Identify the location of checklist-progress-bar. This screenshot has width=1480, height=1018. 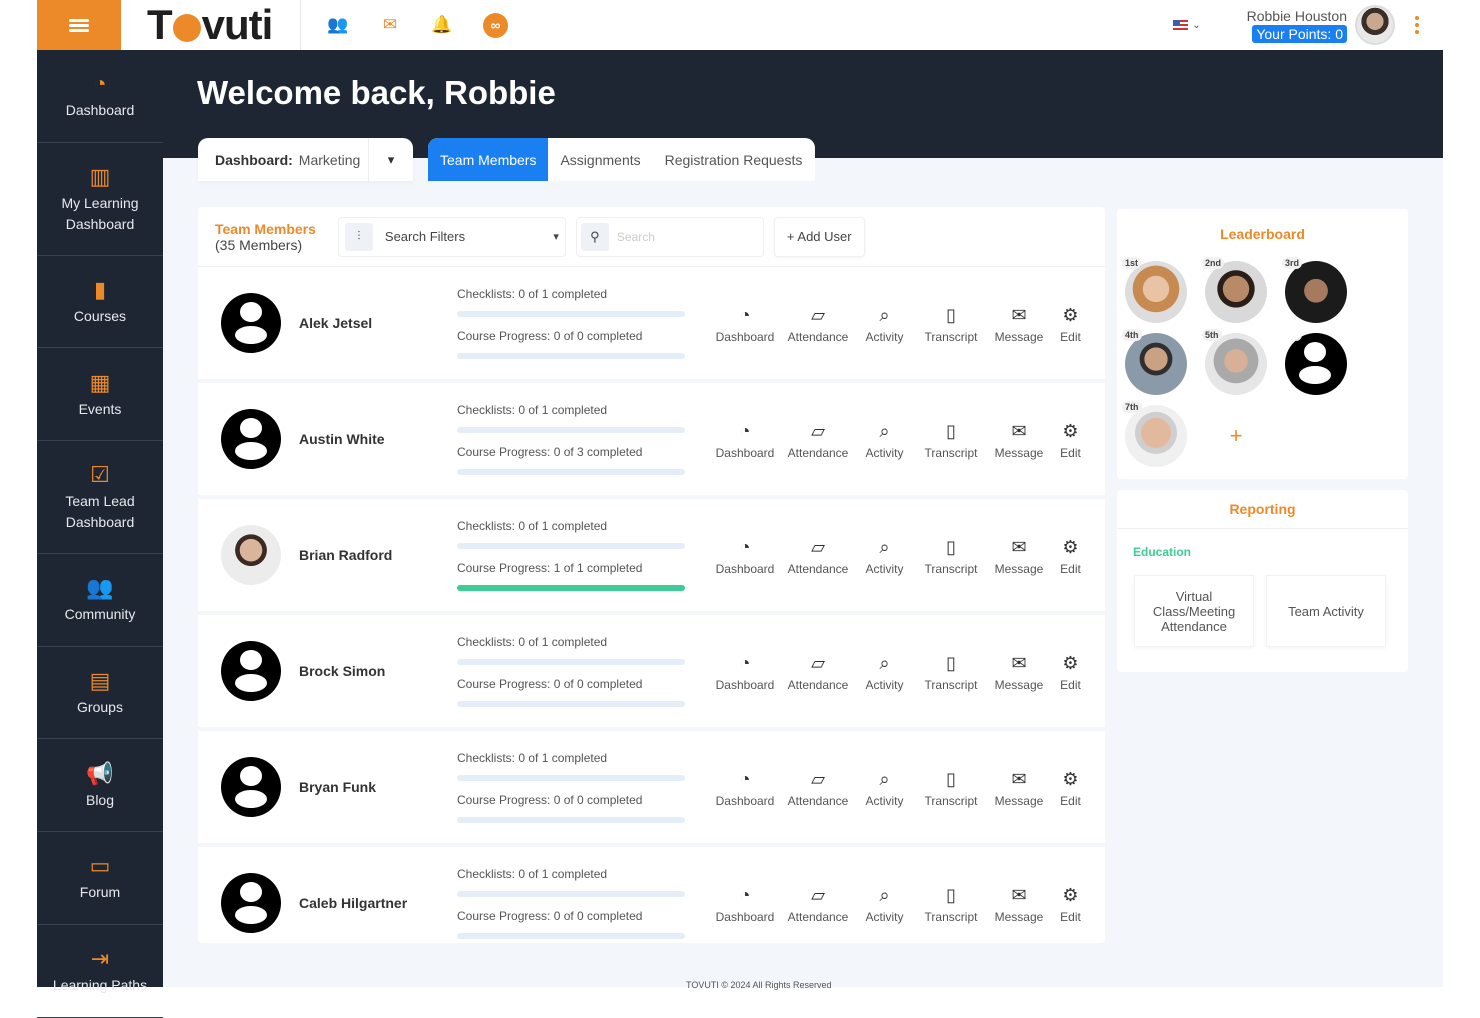
(571, 430).